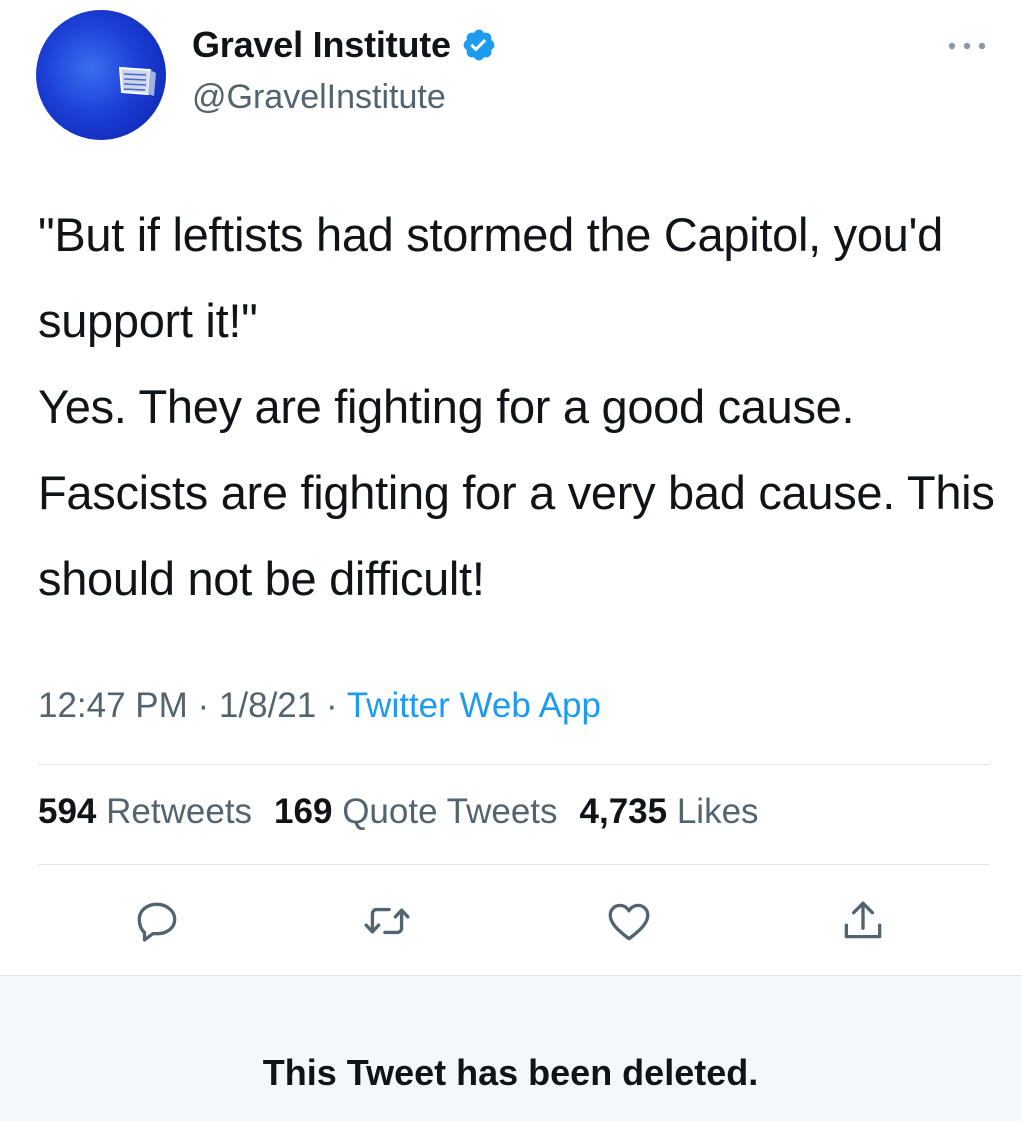  What do you see at coordinates (450, 811) in the screenshot?
I see `quotes-label: Quote Tweets` at bounding box center [450, 811].